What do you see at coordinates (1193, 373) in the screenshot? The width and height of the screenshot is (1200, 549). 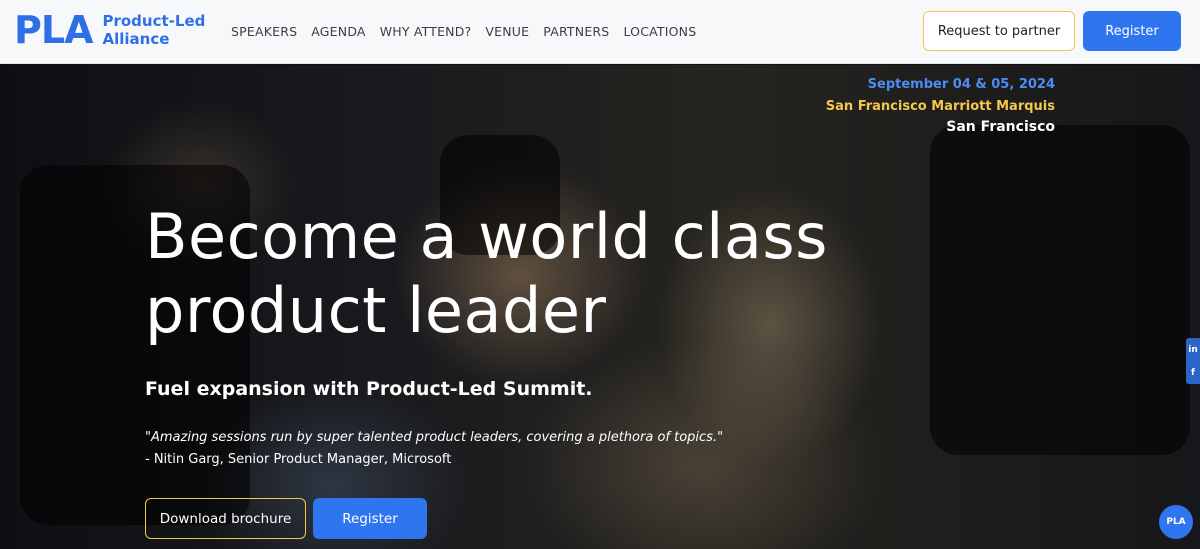 I see `facebook-icon: f` at bounding box center [1193, 373].